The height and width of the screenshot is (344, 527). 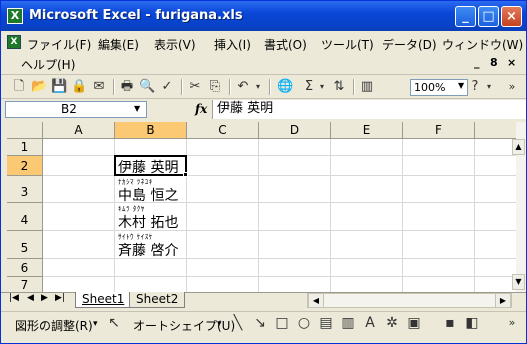 I want to click on minimize-button: _, so click(x=465, y=16).